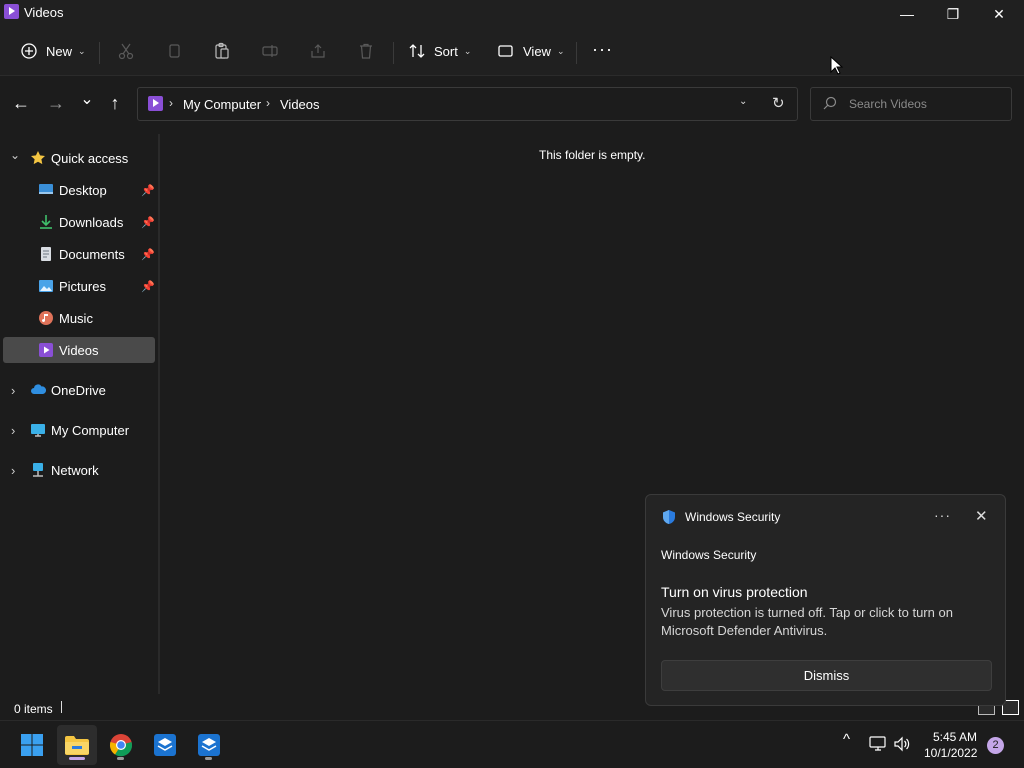 The width and height of the screenshot is (1024, 768). Describe the element at coordinates (846, 739) in the screenshot. I see `show-hidden-icons-button: ^` at that location.